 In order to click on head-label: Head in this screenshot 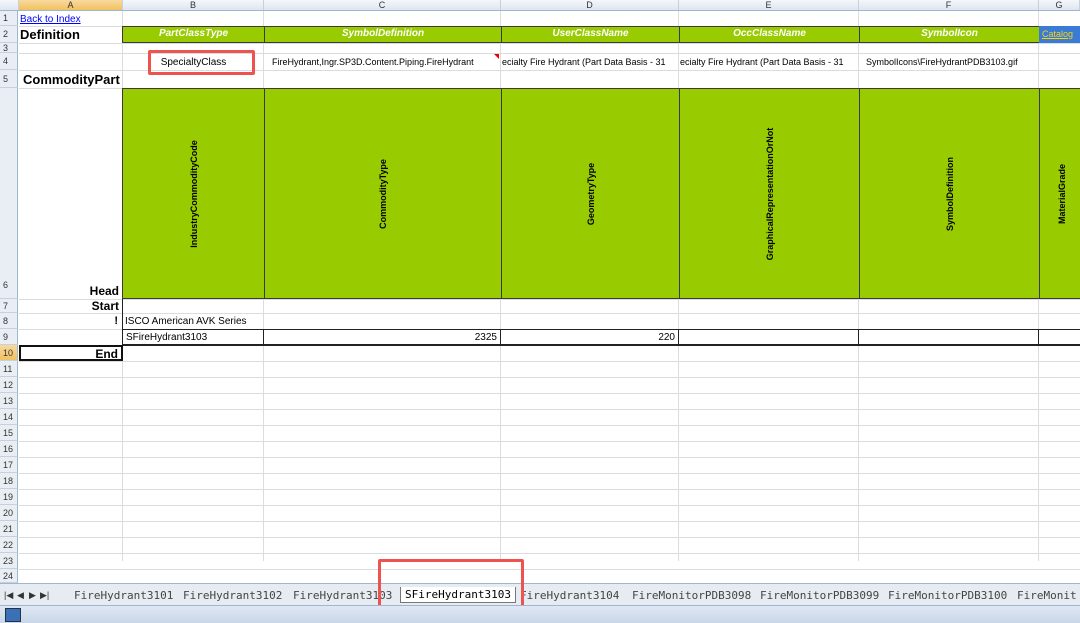, I will do `click(104, 291)`.